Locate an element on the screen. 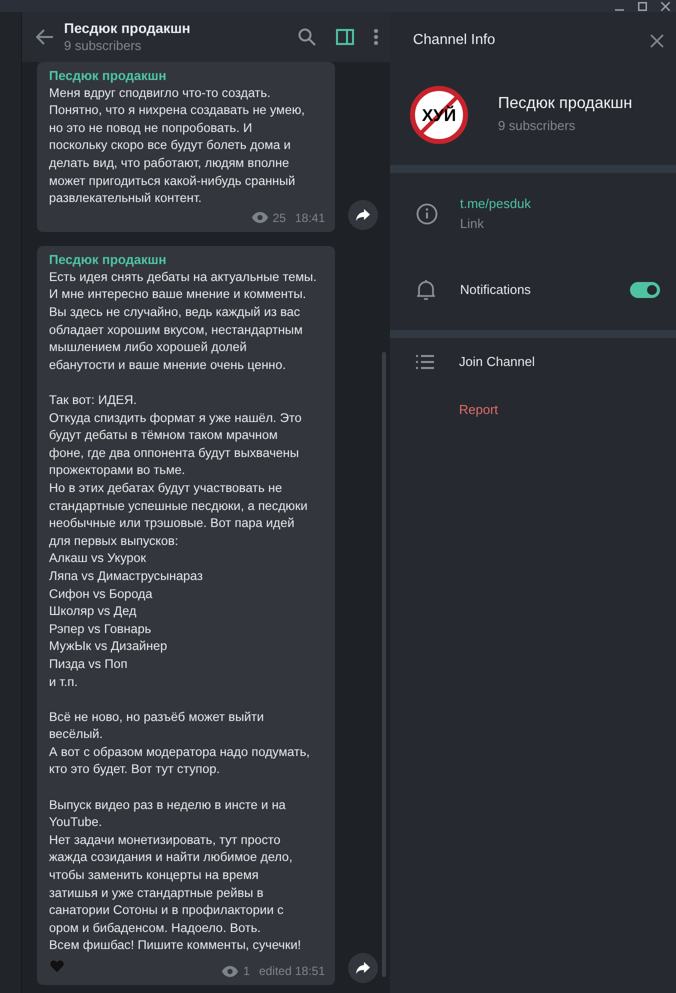 The image size is (676, 993). bell-icon is located at coordinates (426, 290).